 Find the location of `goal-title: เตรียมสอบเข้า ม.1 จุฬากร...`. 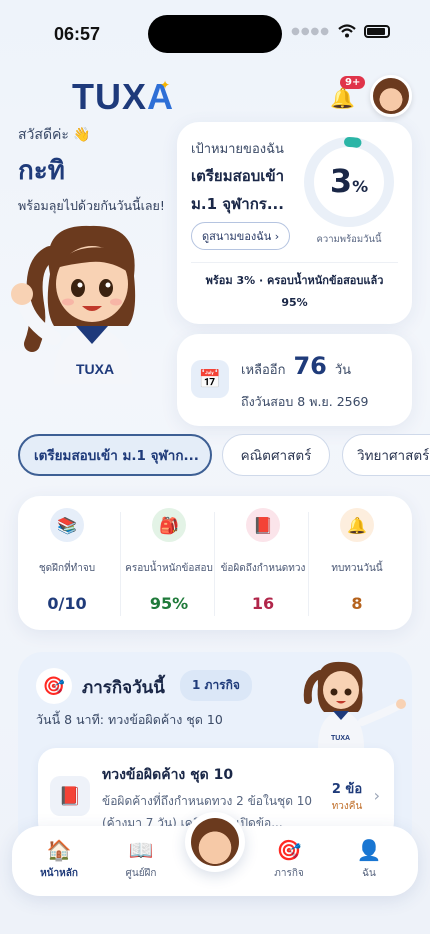

goal-title: เตรียมสอบเข้า ม.1 จุฬากร... is located at coordinates (238, 190).